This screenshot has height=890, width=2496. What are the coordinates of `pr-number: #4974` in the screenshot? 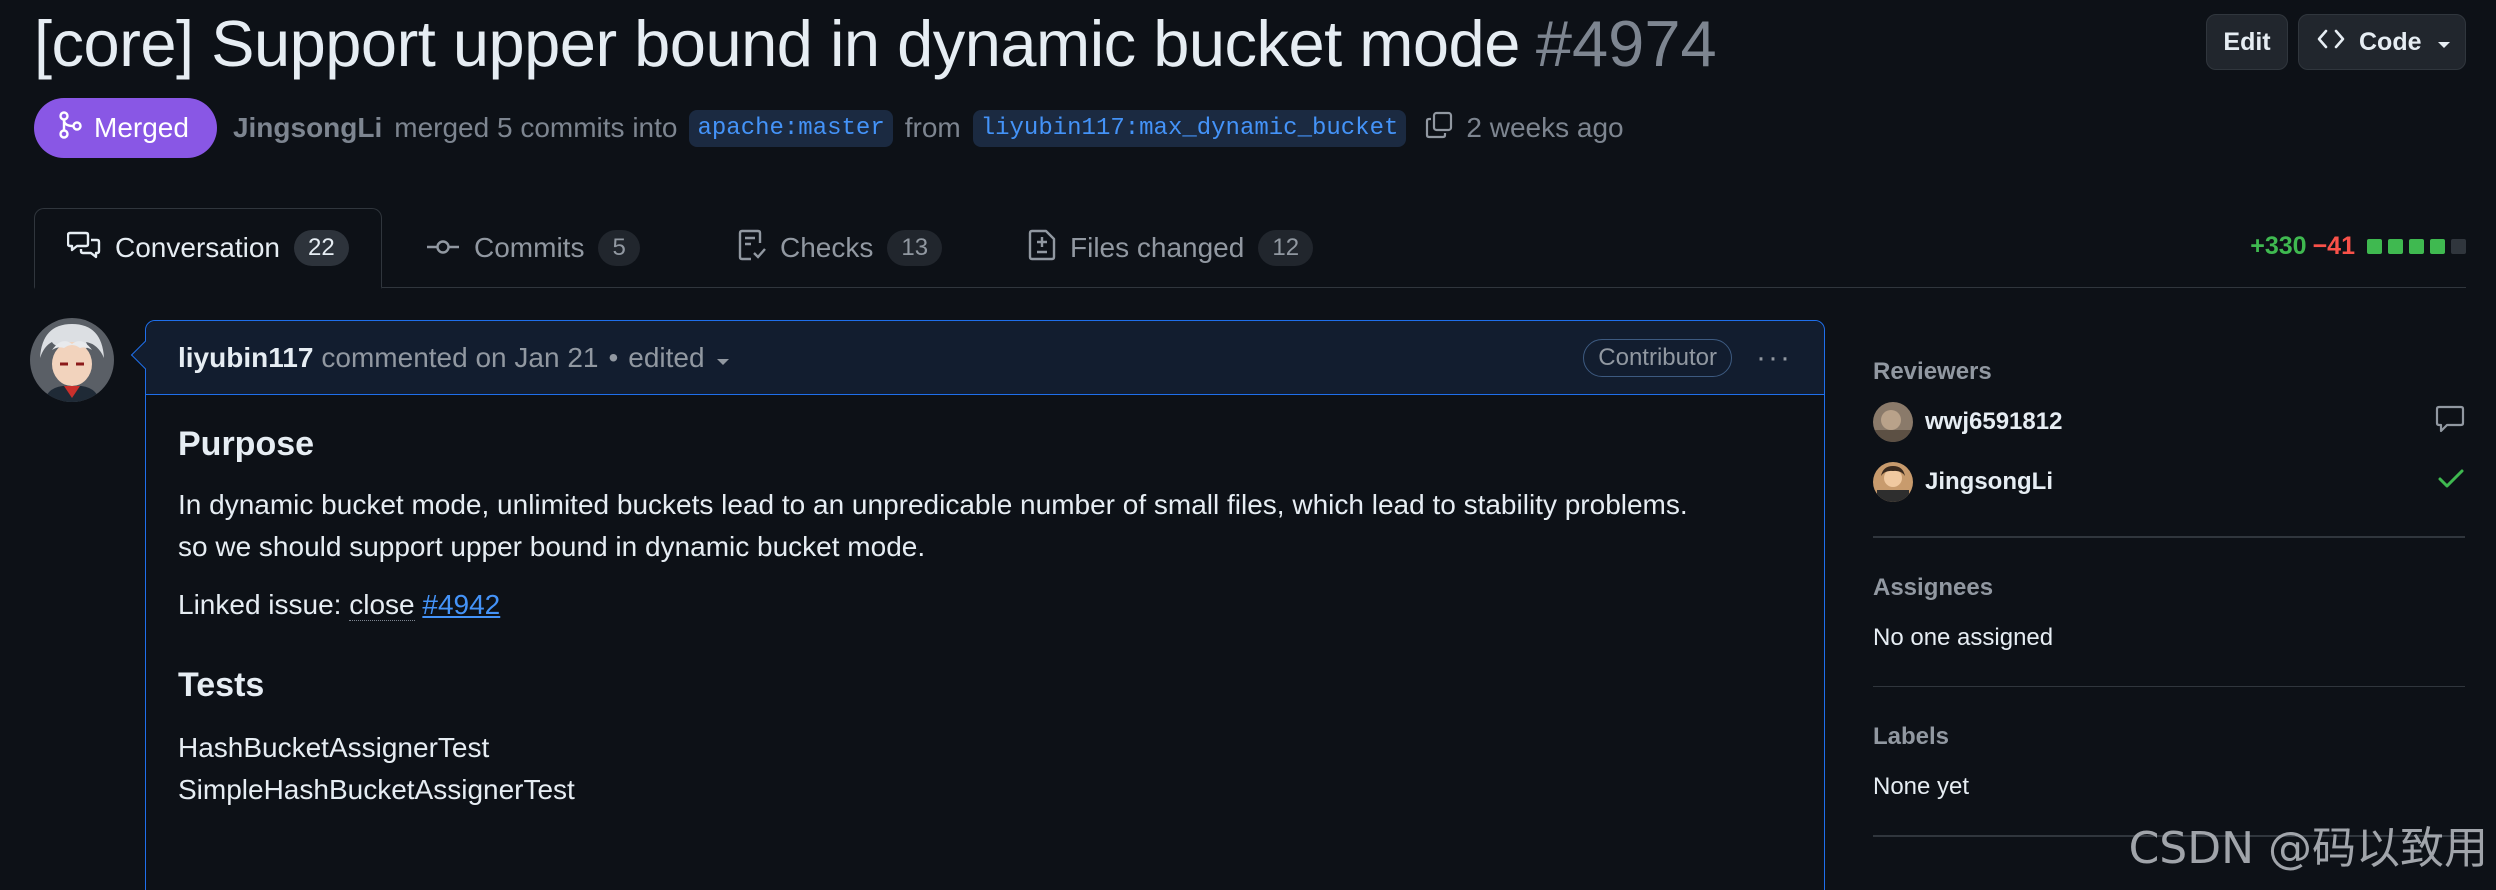 It's located at (1626, 43).